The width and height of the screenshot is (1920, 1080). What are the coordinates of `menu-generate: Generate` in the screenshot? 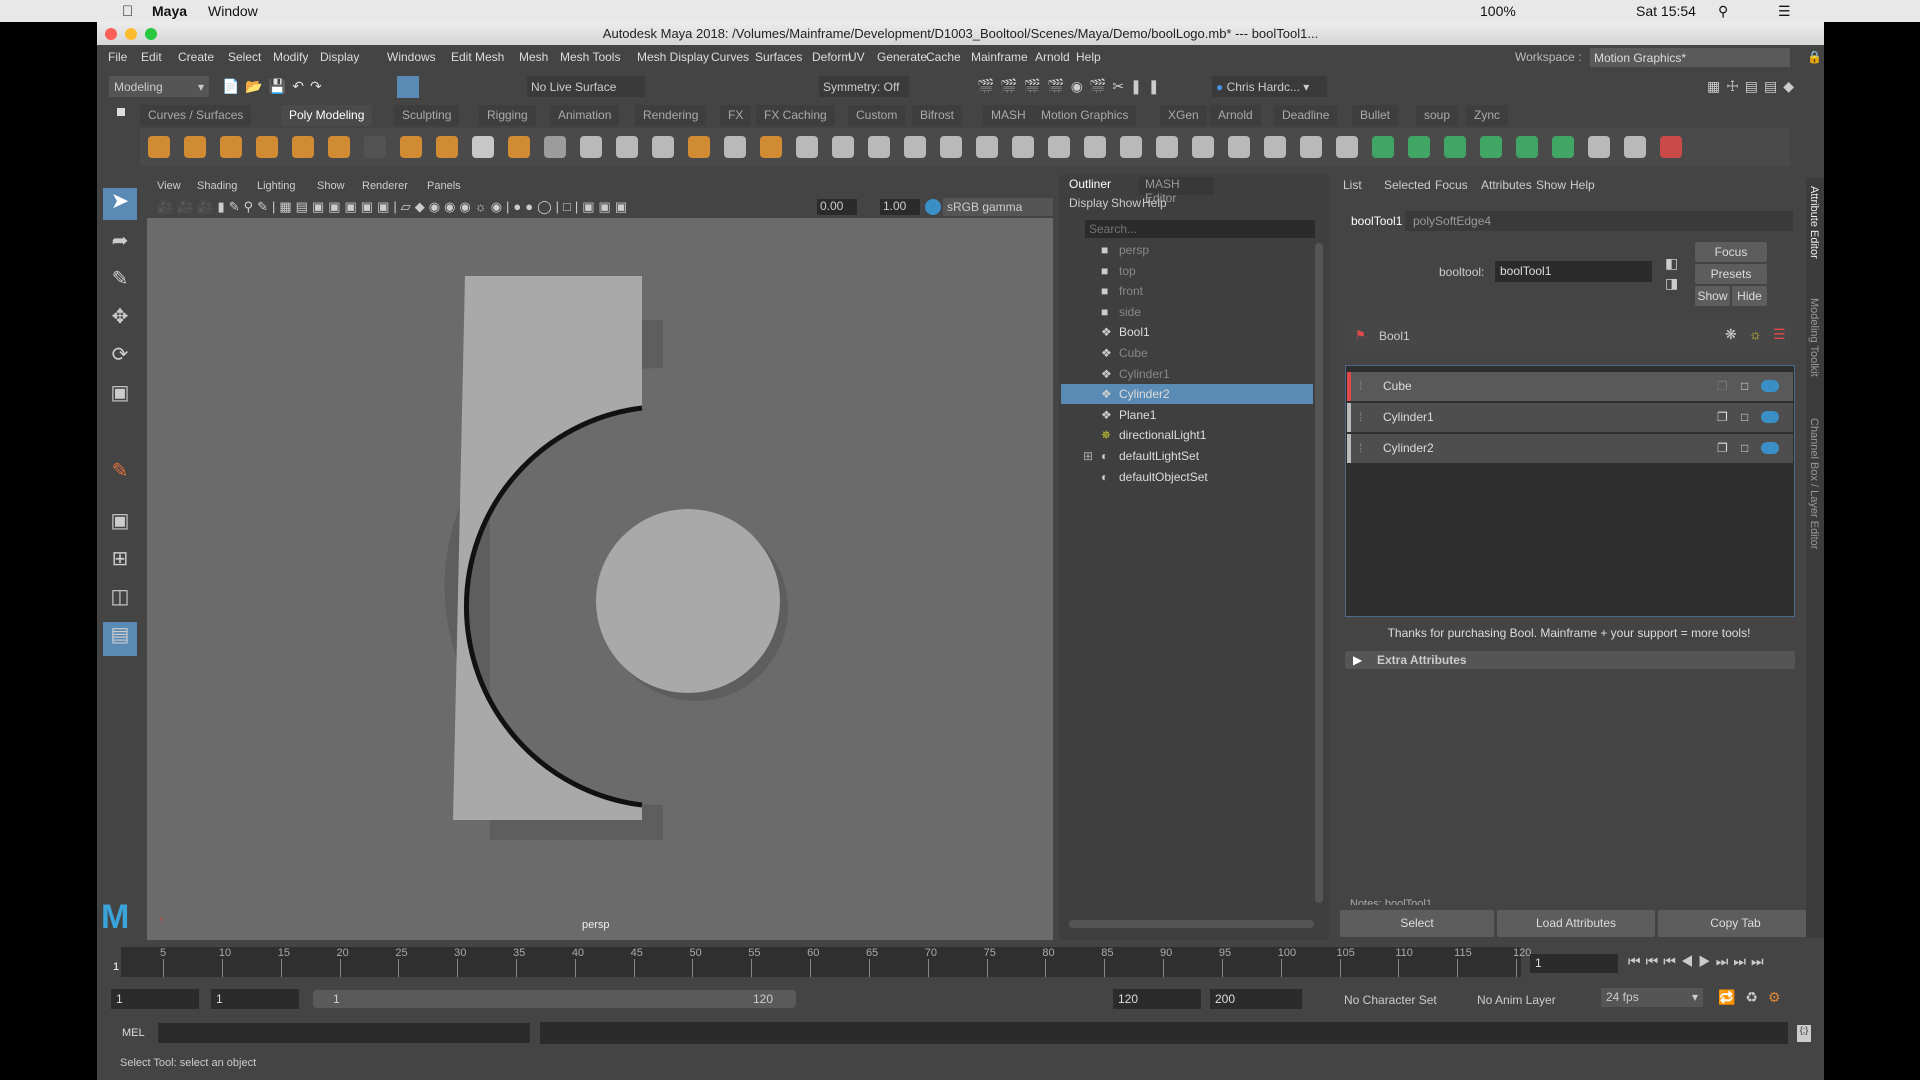 It's located at (902, 57).